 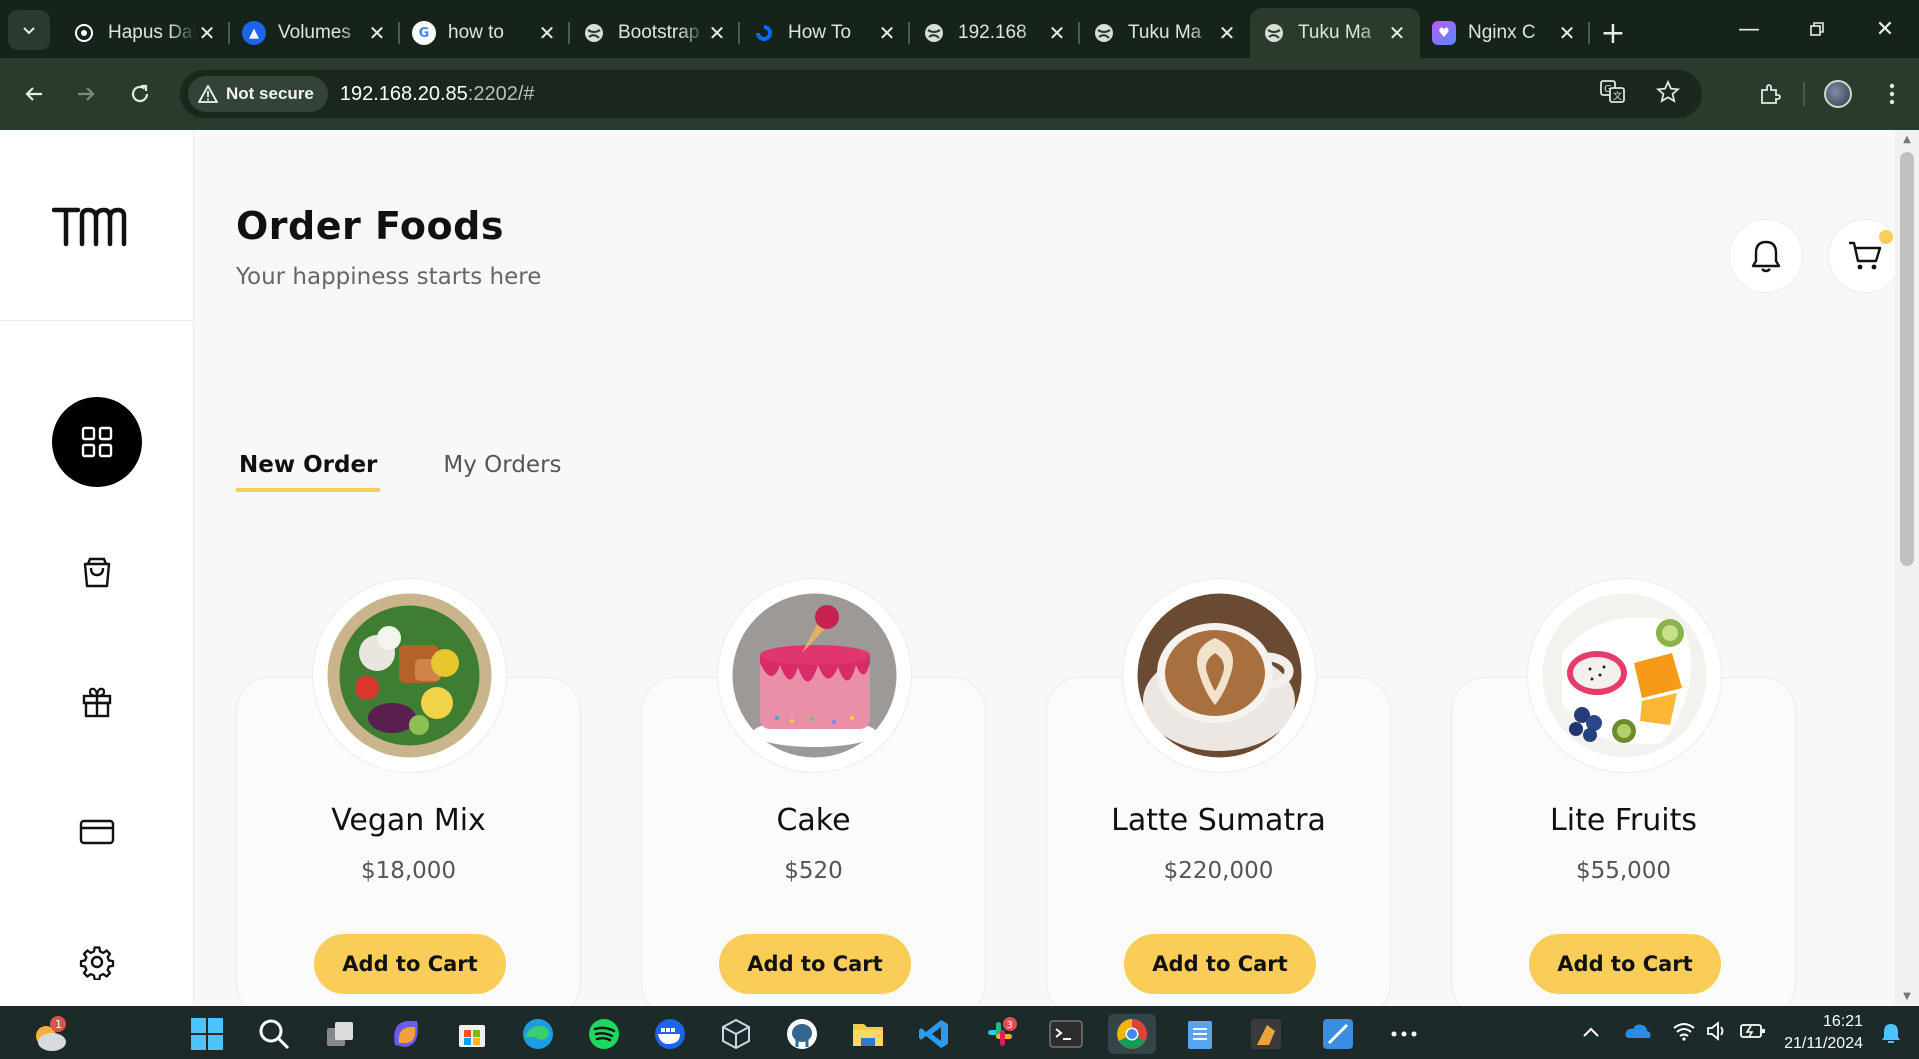 I want to click on scrollbar-thumb, so click(x=1907, y=359).